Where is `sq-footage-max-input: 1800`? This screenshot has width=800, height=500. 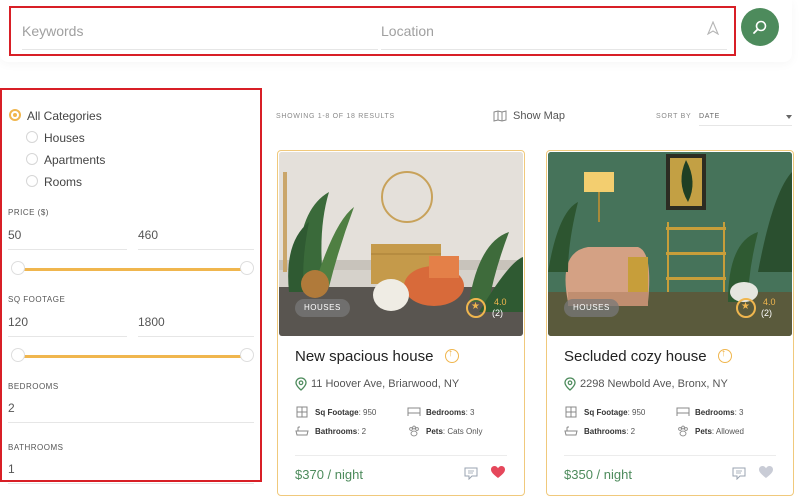
sq-footage-max-input: 1800 is located at coordinates (196, 324).